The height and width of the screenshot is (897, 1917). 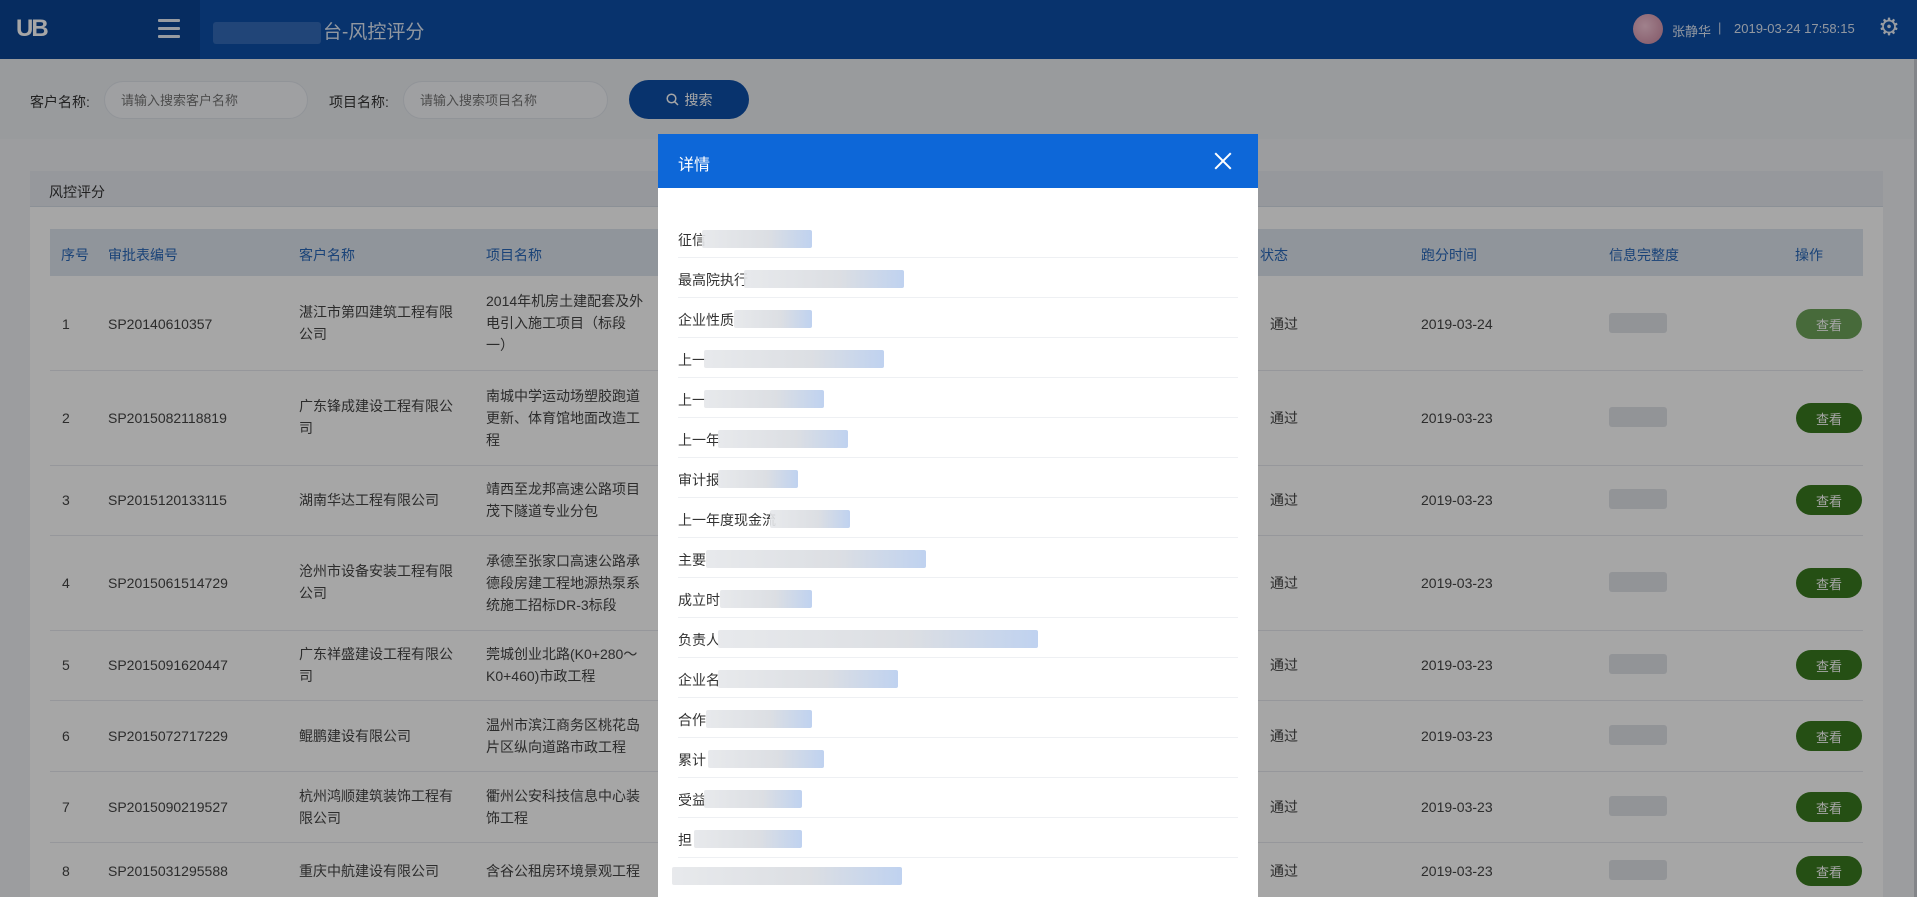 I want to click on close-icon, so click(x=1223, y=161).